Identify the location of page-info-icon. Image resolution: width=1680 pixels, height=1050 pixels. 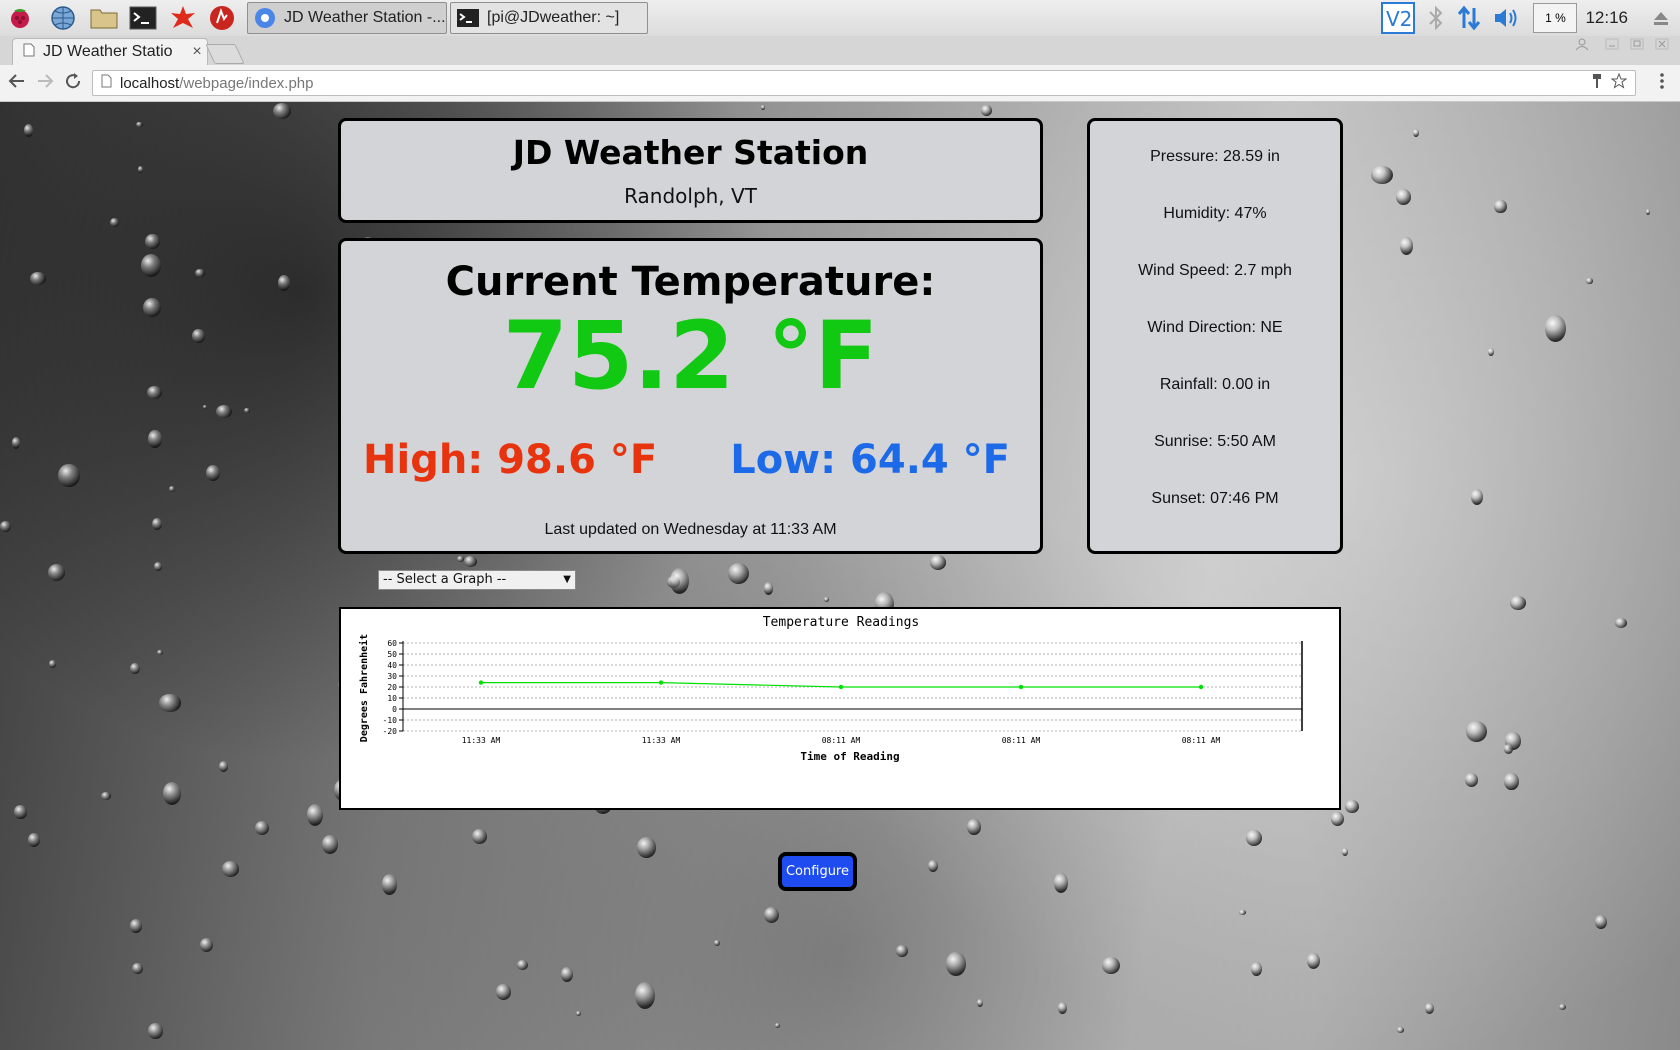
(106, 83).